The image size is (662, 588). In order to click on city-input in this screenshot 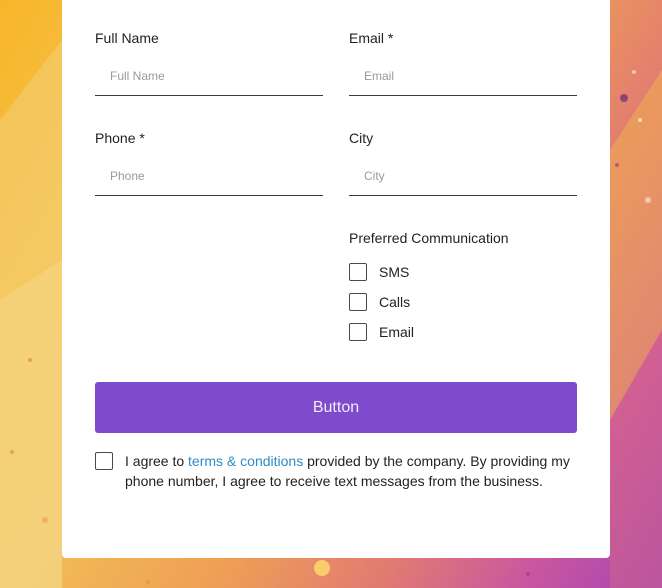, I will do `click(463, 176)`.